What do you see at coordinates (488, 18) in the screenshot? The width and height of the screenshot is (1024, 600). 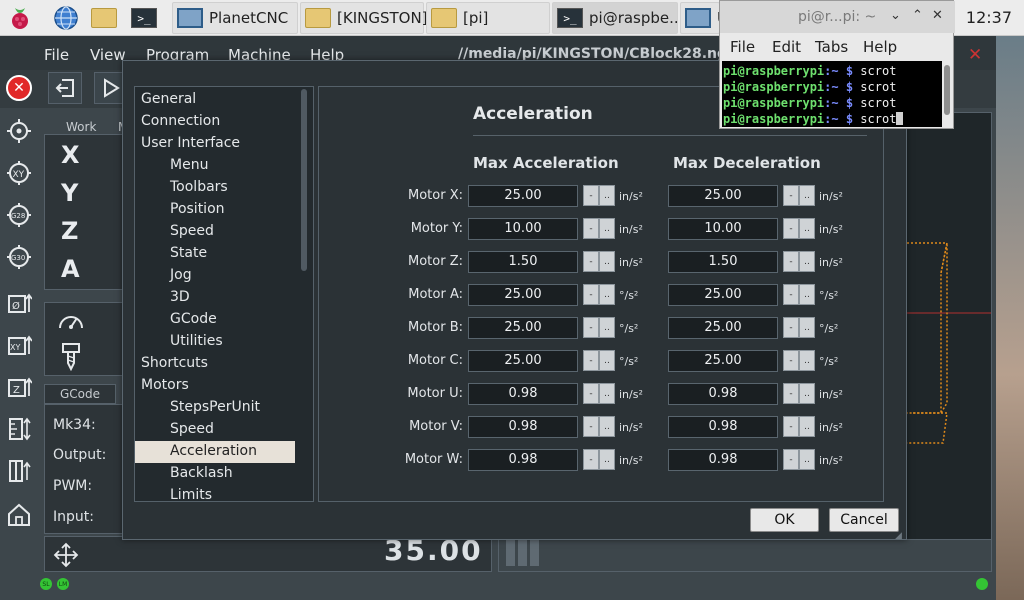 I see `taskbar-pi-folder: [pi]` at bounding box center [488, 18].